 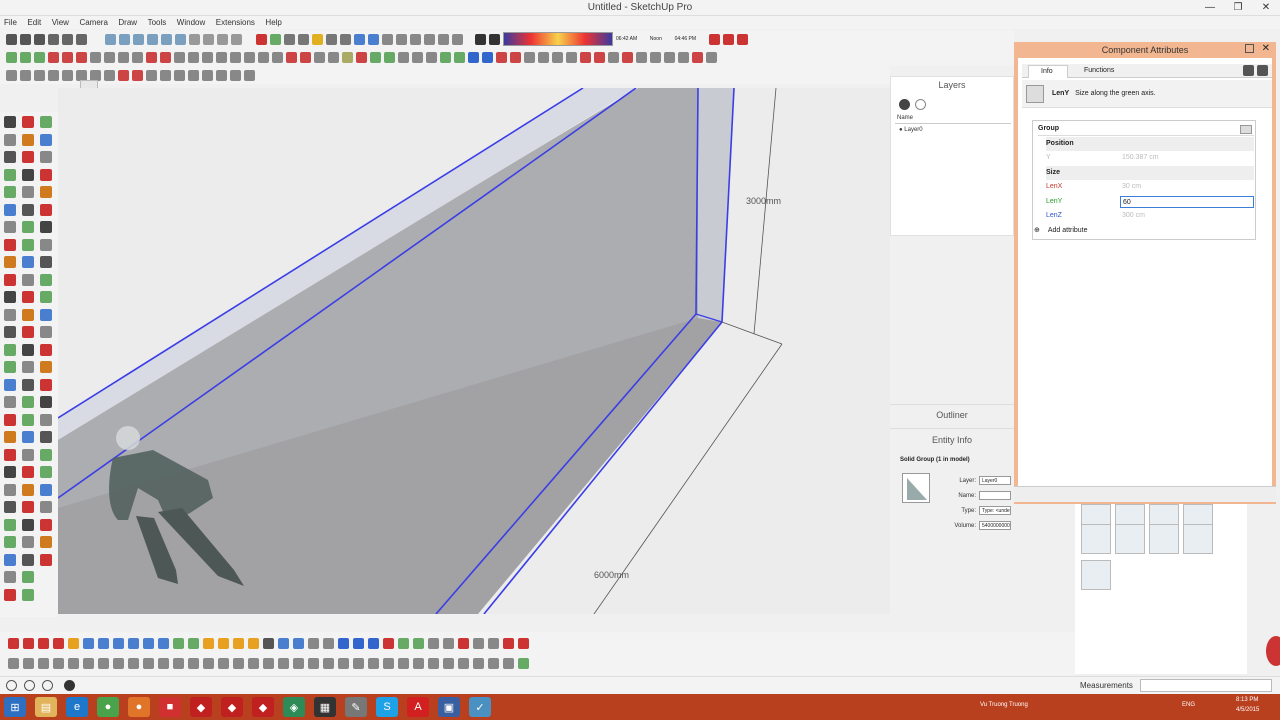 What do you see at coordinates (88, 643) in the screenshot?
I see `solid-b-icon` at bounding box center [88, 643].